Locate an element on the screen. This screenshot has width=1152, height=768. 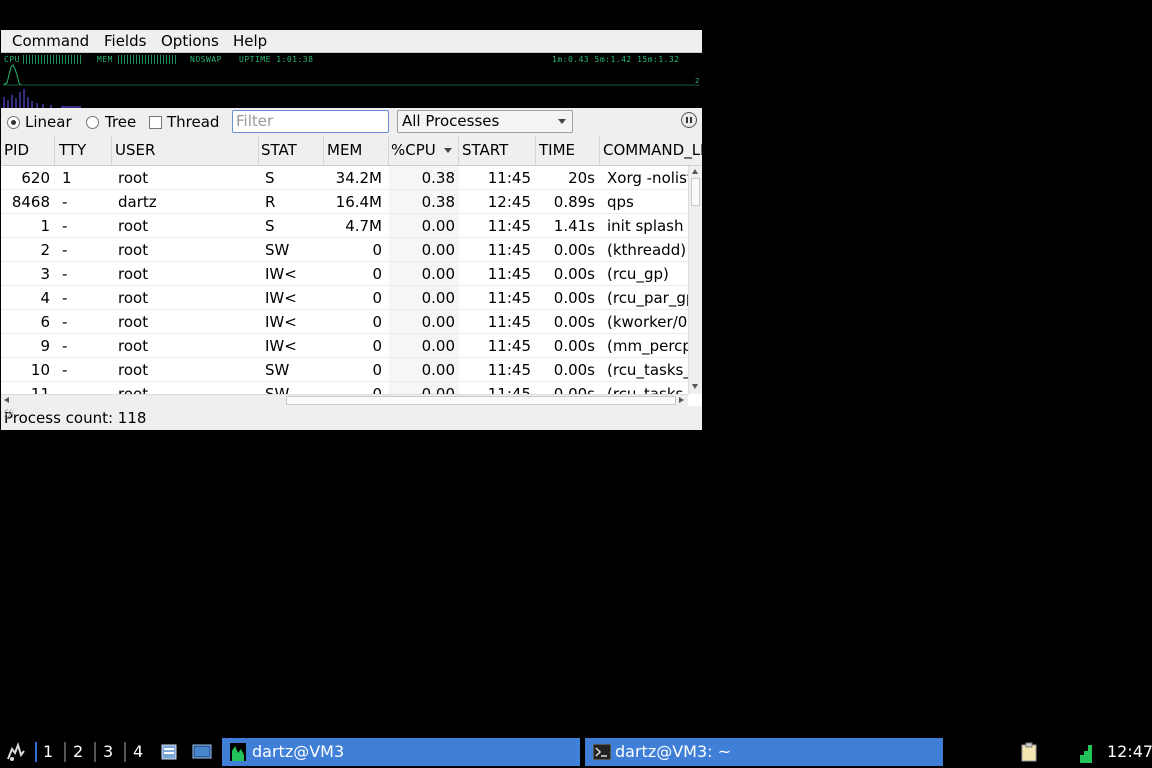
pause-icon is located at coordinates (689, 120).